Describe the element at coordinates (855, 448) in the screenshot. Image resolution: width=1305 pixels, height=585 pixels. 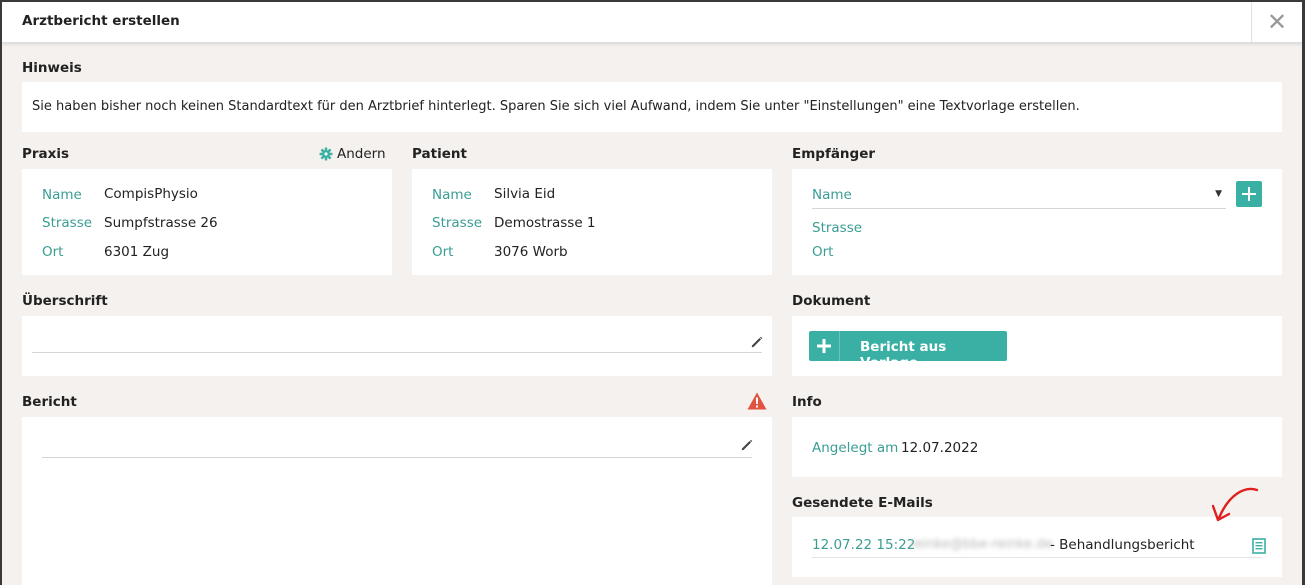
I see `created-key: Angelegt am` at that location.